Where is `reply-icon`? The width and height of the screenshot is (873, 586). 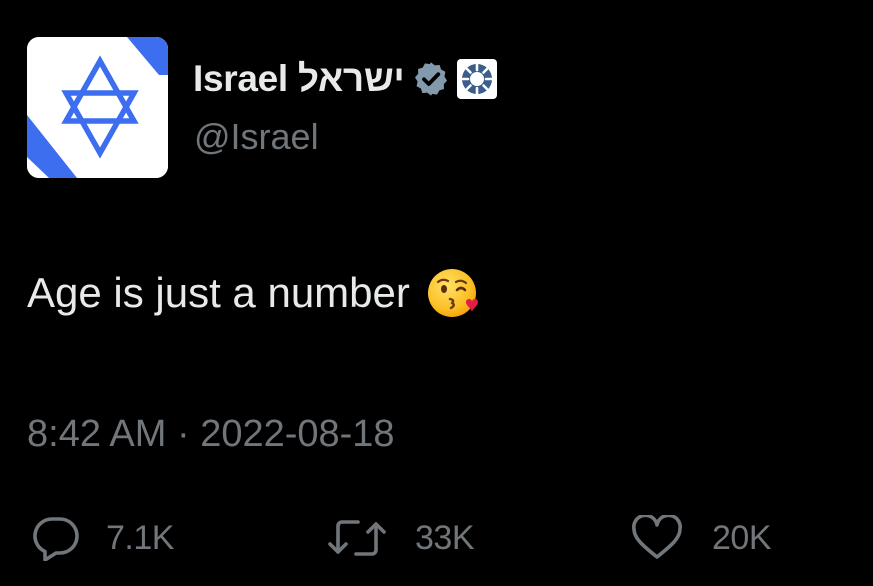
reply-icon is located at coordinates (56, 539).